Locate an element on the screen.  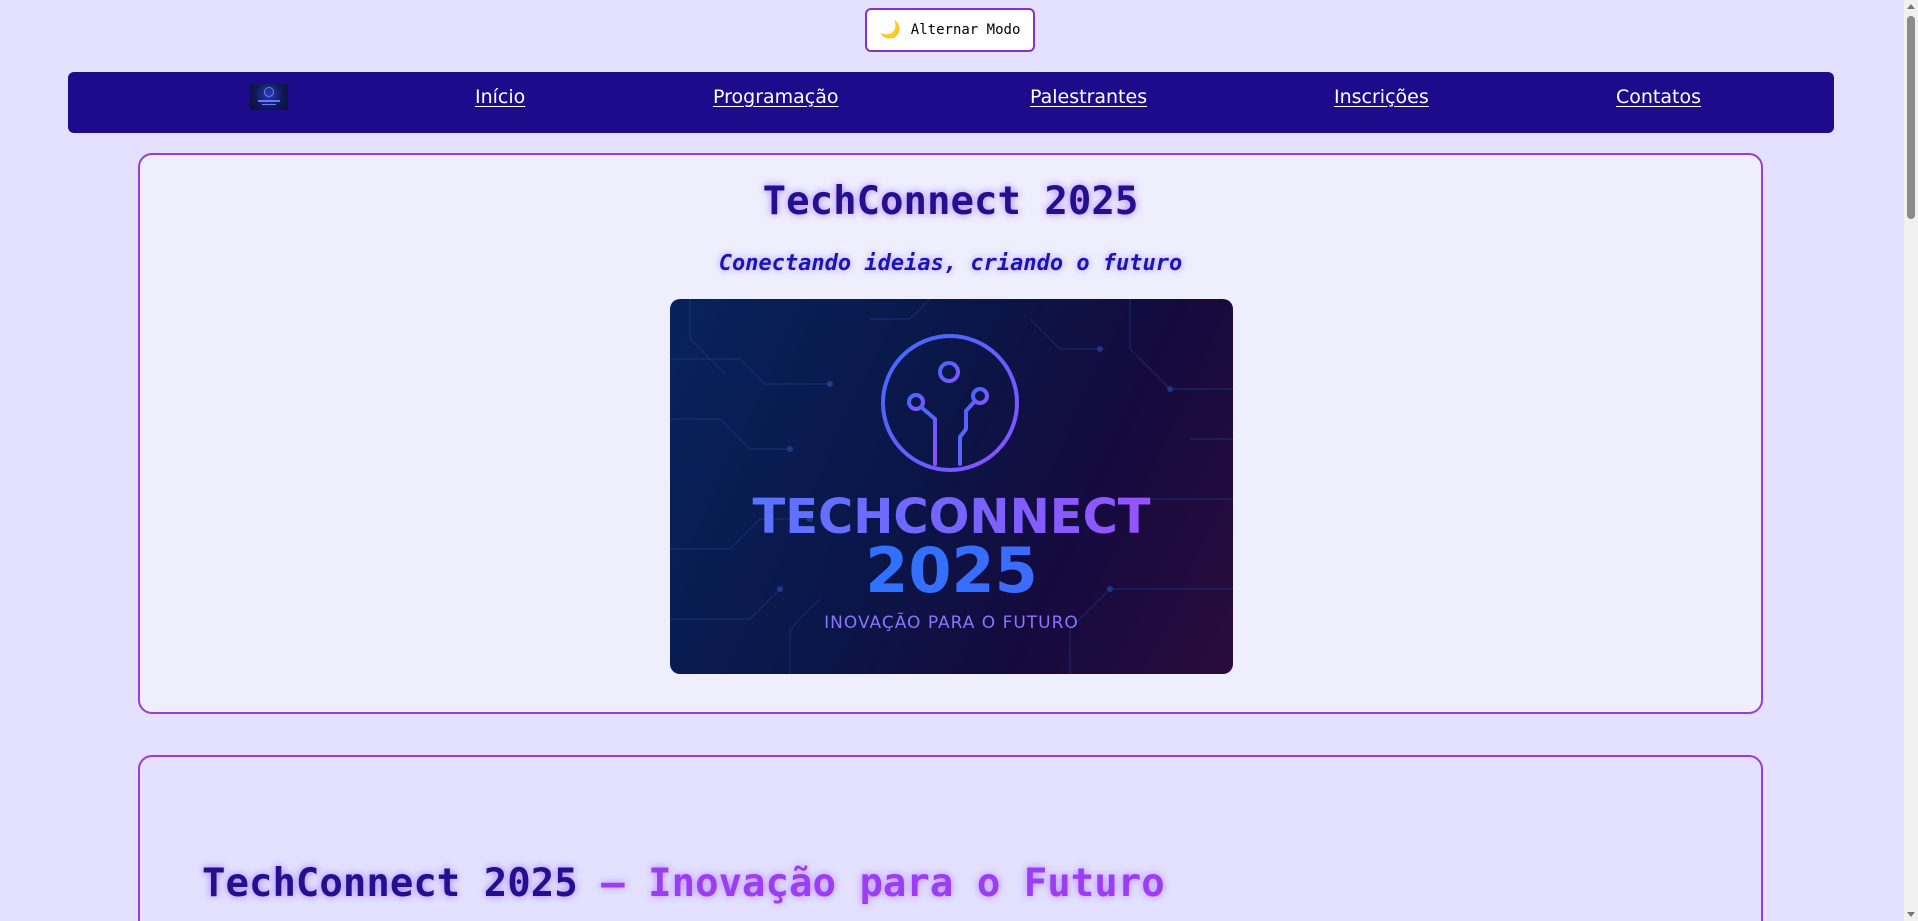
techconnect-logo is located at coordinates (269, 97).